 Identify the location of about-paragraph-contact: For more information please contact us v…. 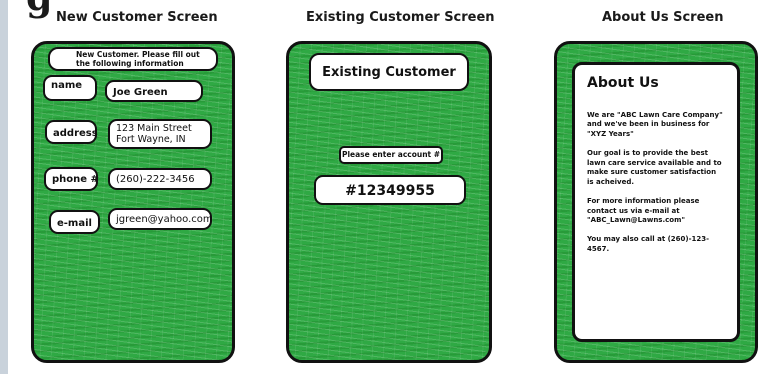
(643, 210).